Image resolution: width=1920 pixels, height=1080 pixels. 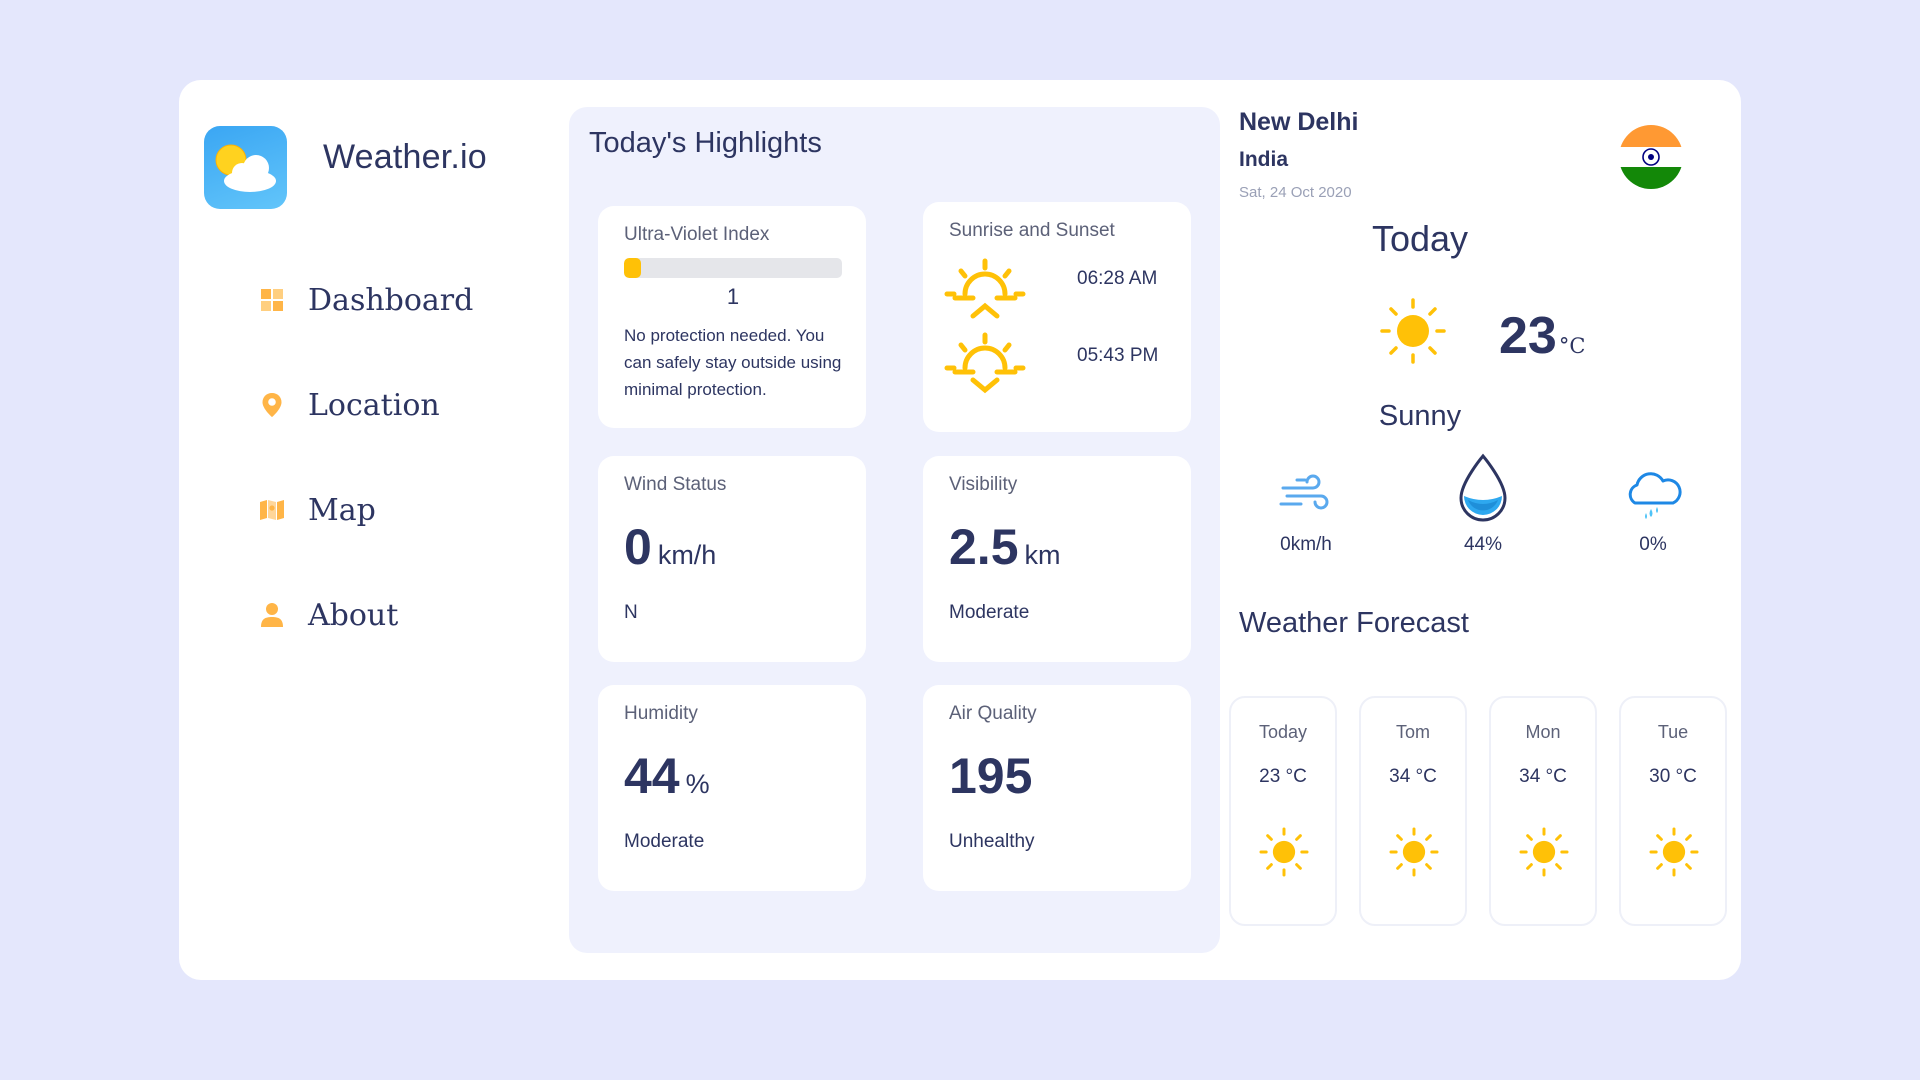 I want to click on wind-status-card: Wind Status 0 km/h N, so click(x=732, y=559).